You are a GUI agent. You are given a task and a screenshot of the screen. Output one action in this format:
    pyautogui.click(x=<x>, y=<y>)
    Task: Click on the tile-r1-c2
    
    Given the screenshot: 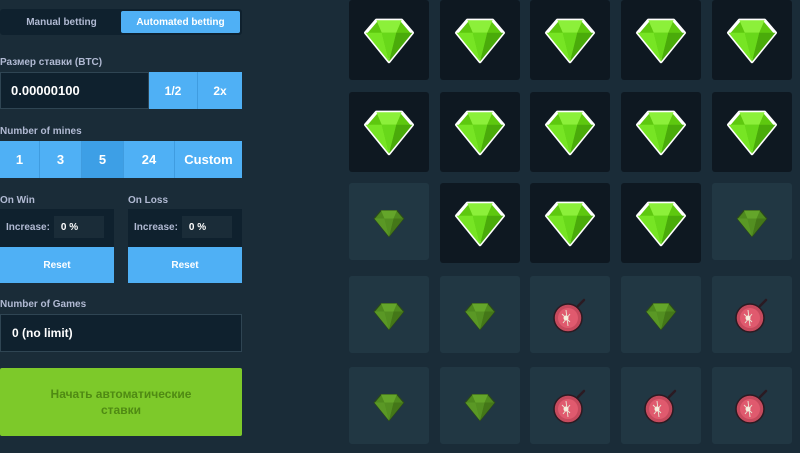 What is the action you would take?
    pyautogui.click(x=480, y=40)
    